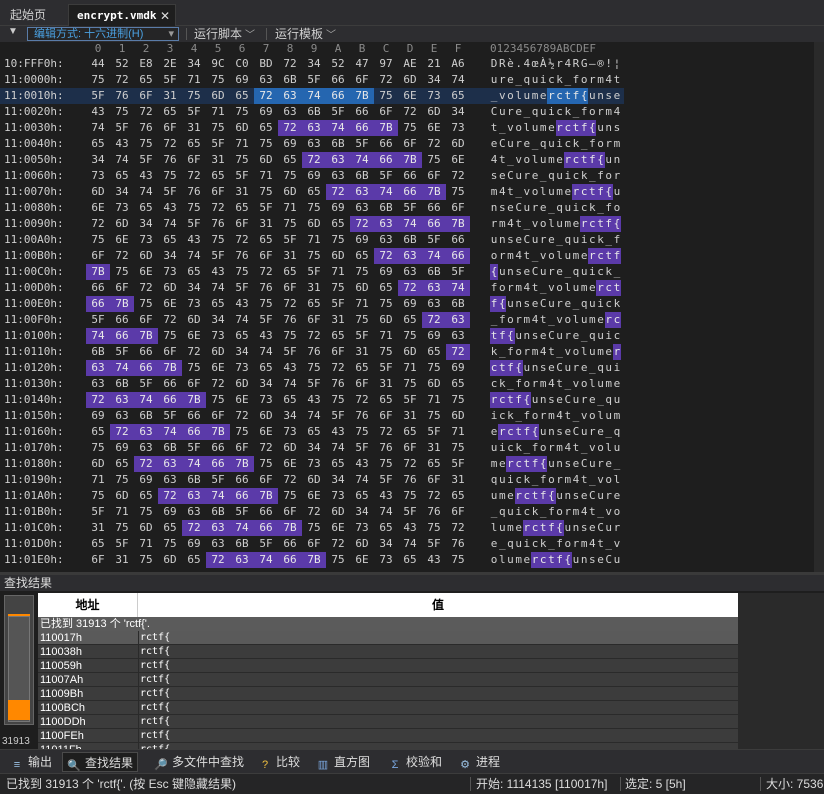 This screenshot has height=794, width=824. I want to click on hex-byte: 69, so click(362, 240).